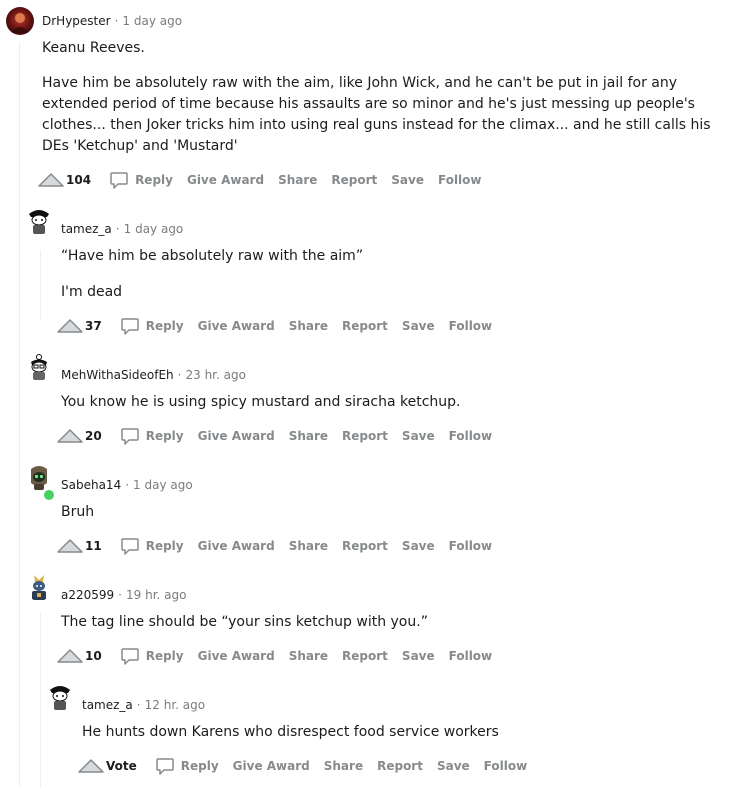 The image size is (729, 788). I want to click on timestamp: 12 hr. ago, so click(175, 705).